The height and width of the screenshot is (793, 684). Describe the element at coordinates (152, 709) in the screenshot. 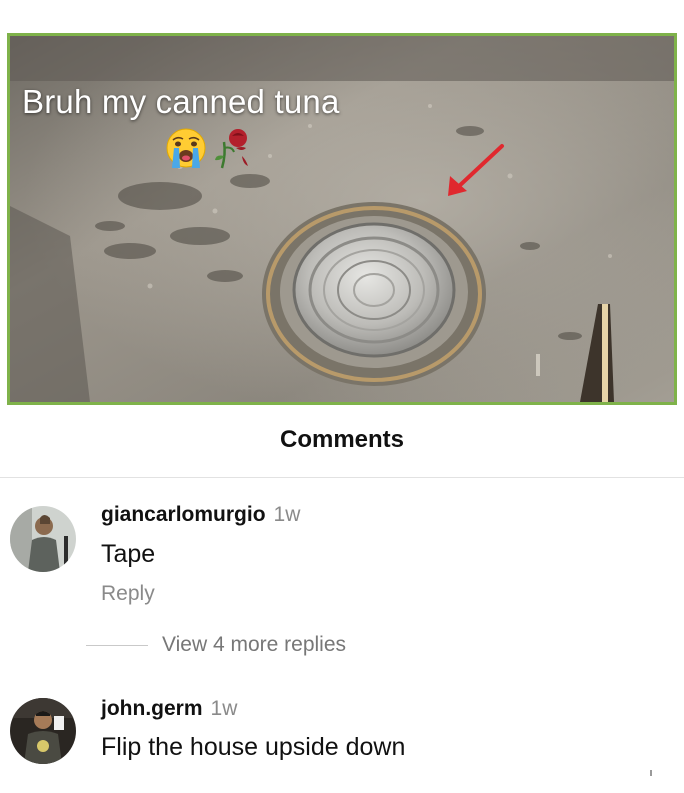

I see `comment-username: john.germ` at that location.